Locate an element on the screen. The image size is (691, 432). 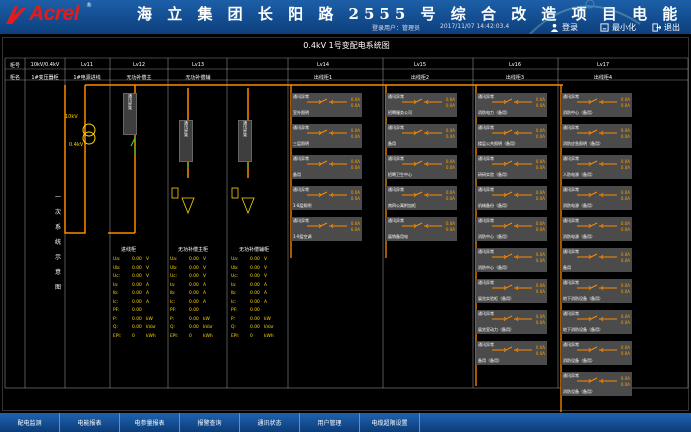
nav-tab-7: 电缆超限设置 is located at coordinates (390, 422).